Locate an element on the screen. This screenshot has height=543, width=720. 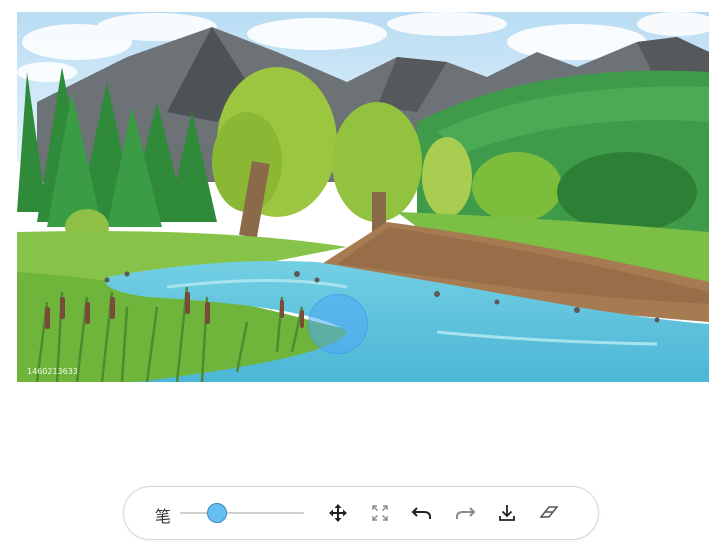
brush-cursor is located at coordinates (338, 324).